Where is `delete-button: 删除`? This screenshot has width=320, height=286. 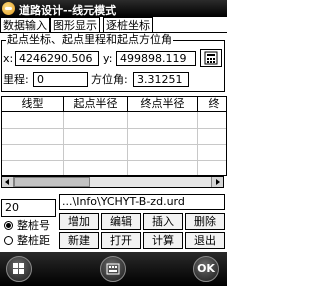
delete-button: 删除 is located at coordinates (205, 221).